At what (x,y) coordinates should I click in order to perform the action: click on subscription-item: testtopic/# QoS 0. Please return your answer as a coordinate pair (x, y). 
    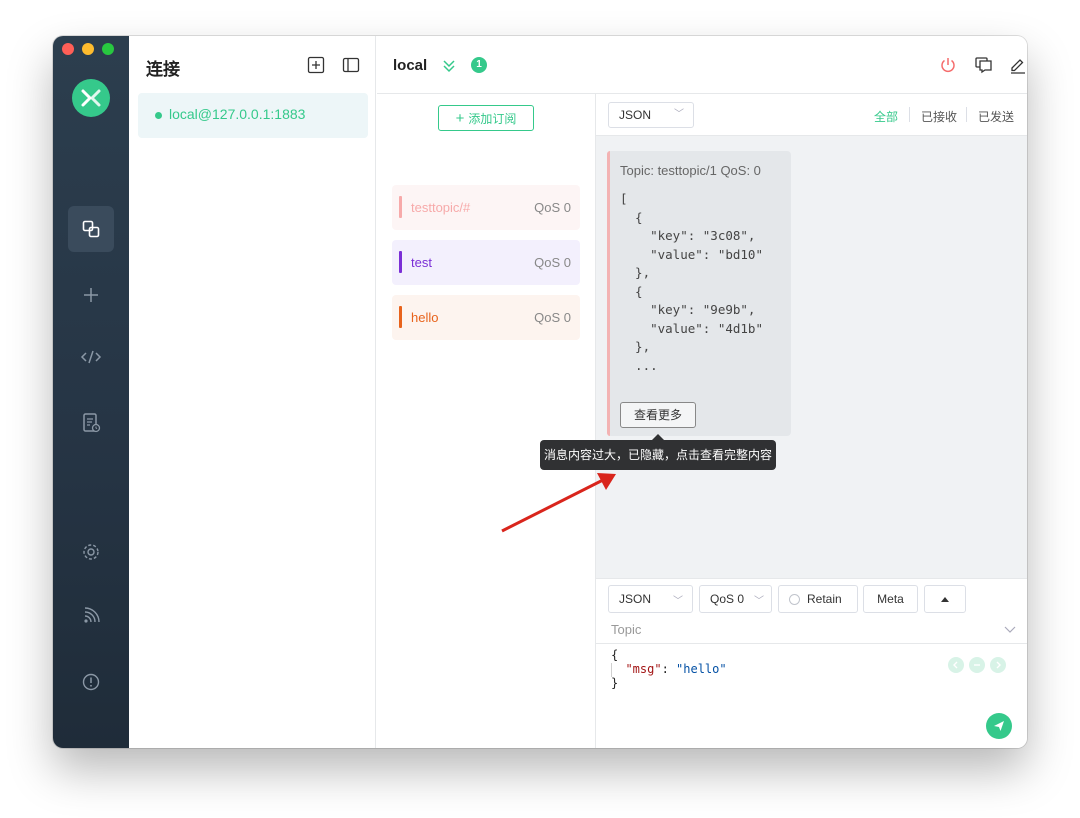
    Looking at the image, I should click on (486, 207).